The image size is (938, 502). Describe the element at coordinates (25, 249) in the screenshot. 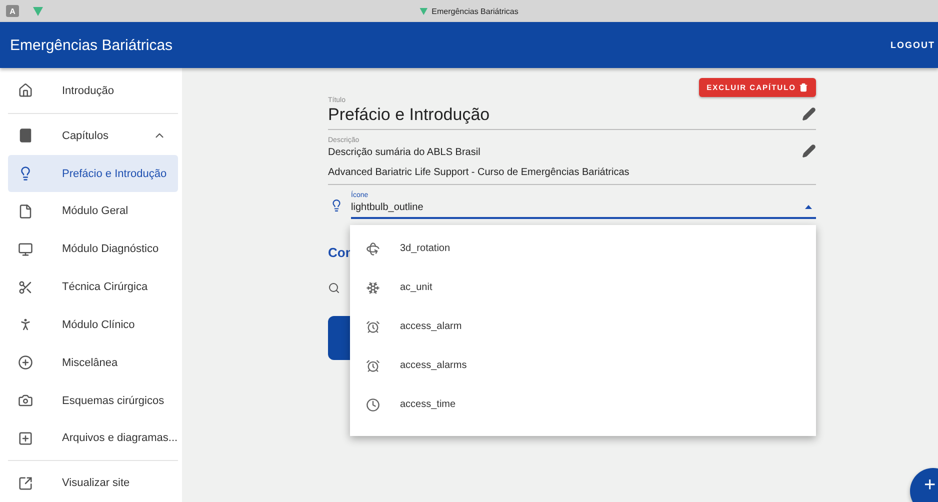

I see `monitor-icon` at that location.